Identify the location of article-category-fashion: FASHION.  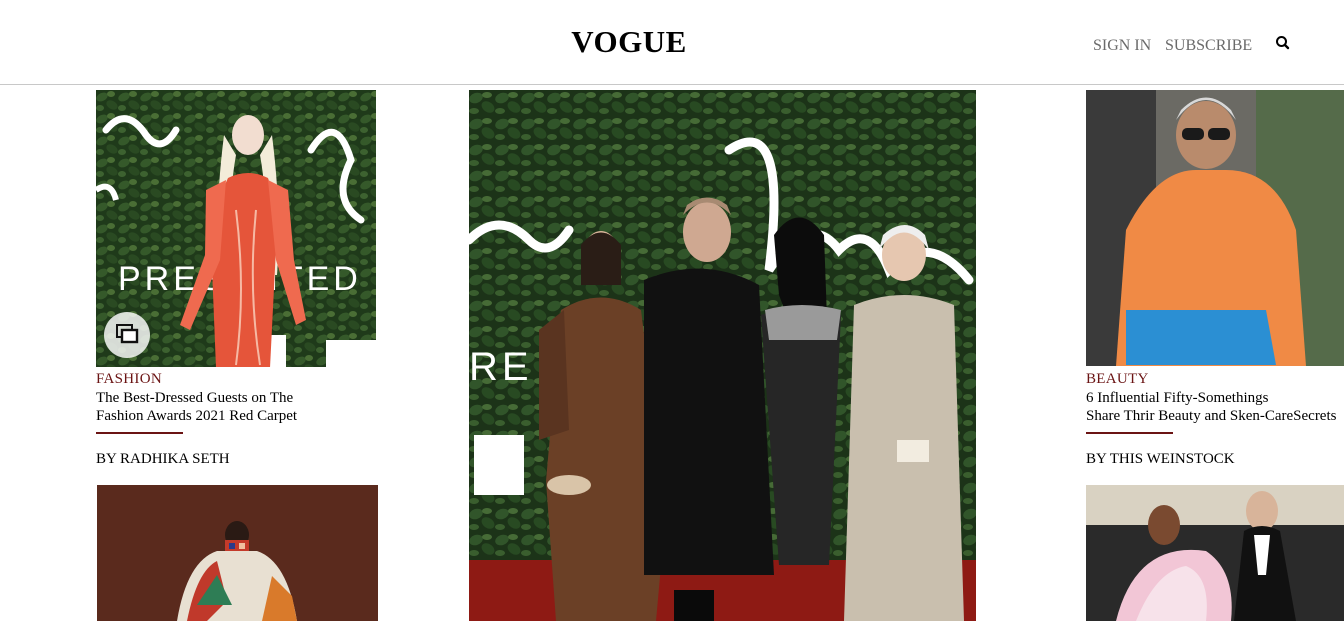
(129, 379).